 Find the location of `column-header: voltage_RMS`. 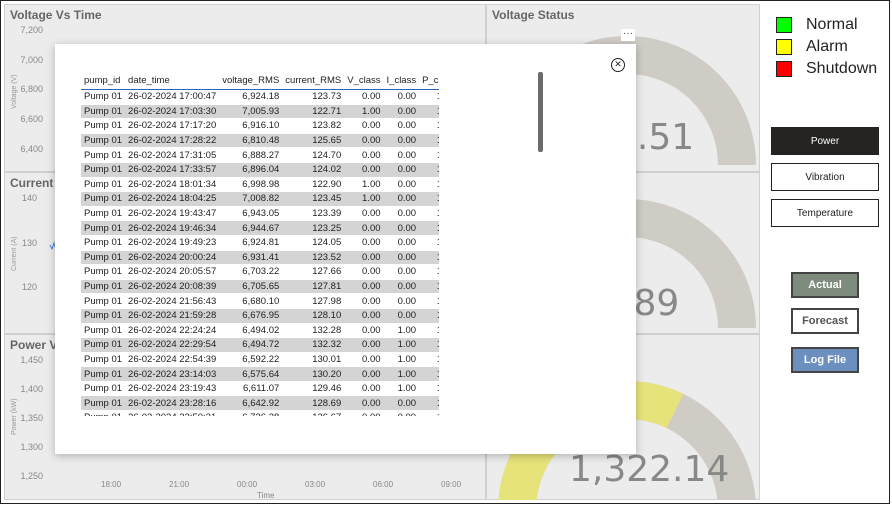

column-header: voltage_RMS is located at coordinates (251, 80).